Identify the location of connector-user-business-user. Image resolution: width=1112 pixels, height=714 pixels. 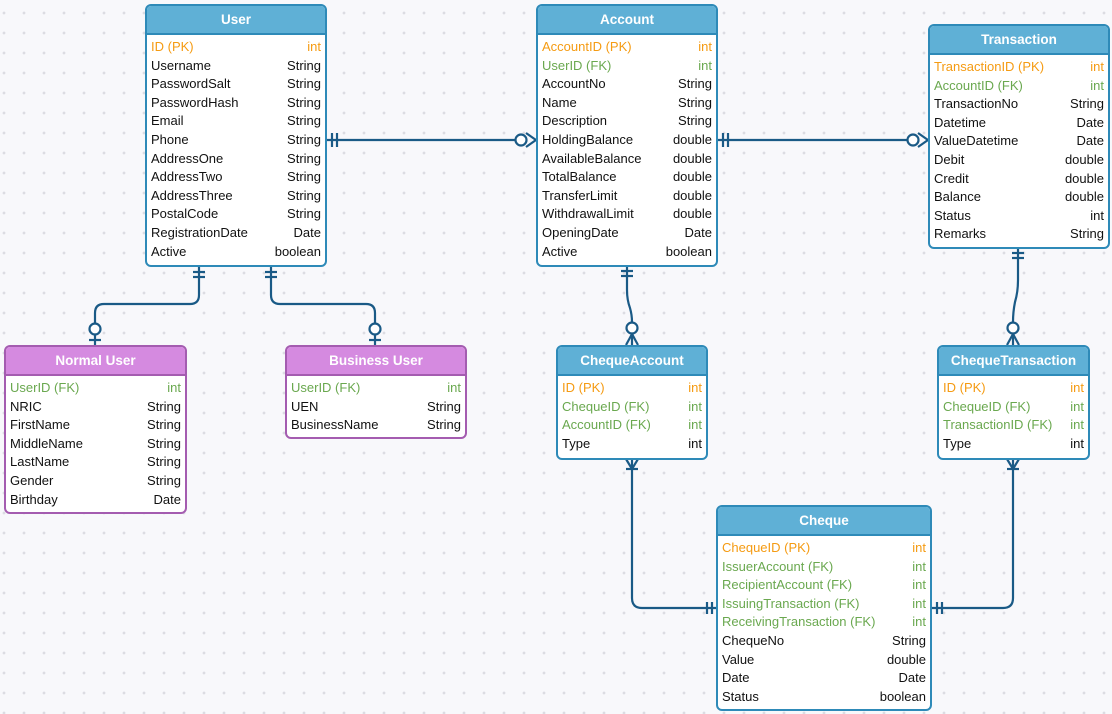
(323, 305).